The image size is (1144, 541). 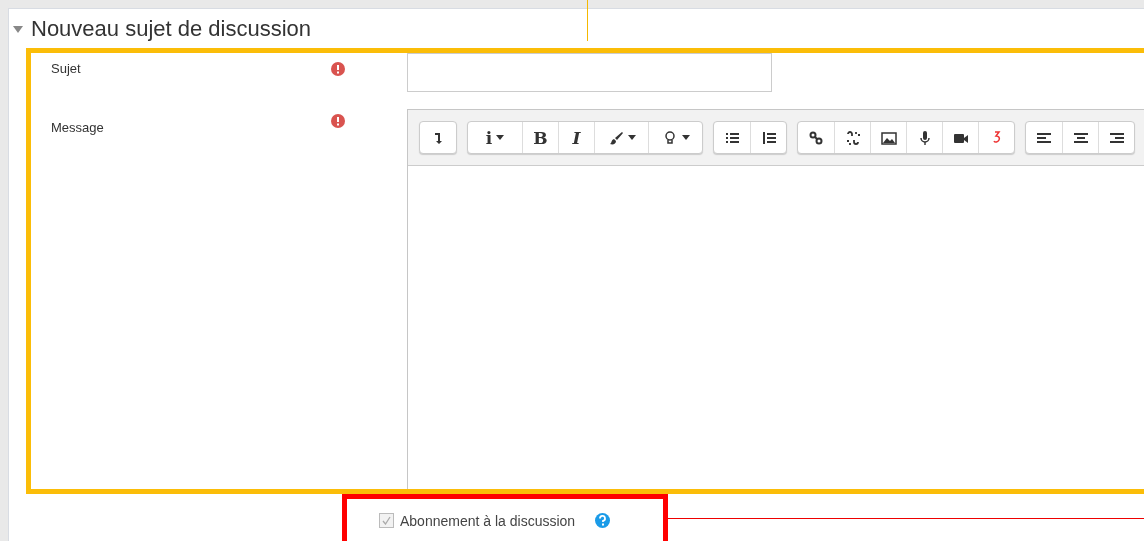 What do you see at coordinates (495, 137) in the screenshot?
I see `toolbar-button: i` at bounding box center [495, 137].